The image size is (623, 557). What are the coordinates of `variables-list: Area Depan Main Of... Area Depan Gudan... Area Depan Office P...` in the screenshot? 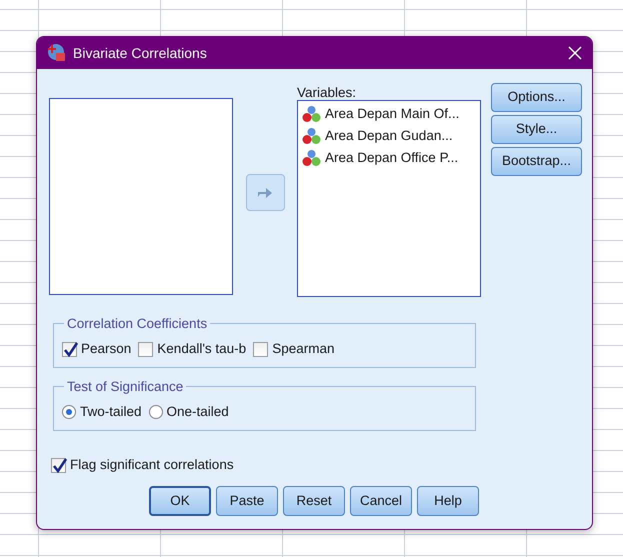 It's located at (389, 198).